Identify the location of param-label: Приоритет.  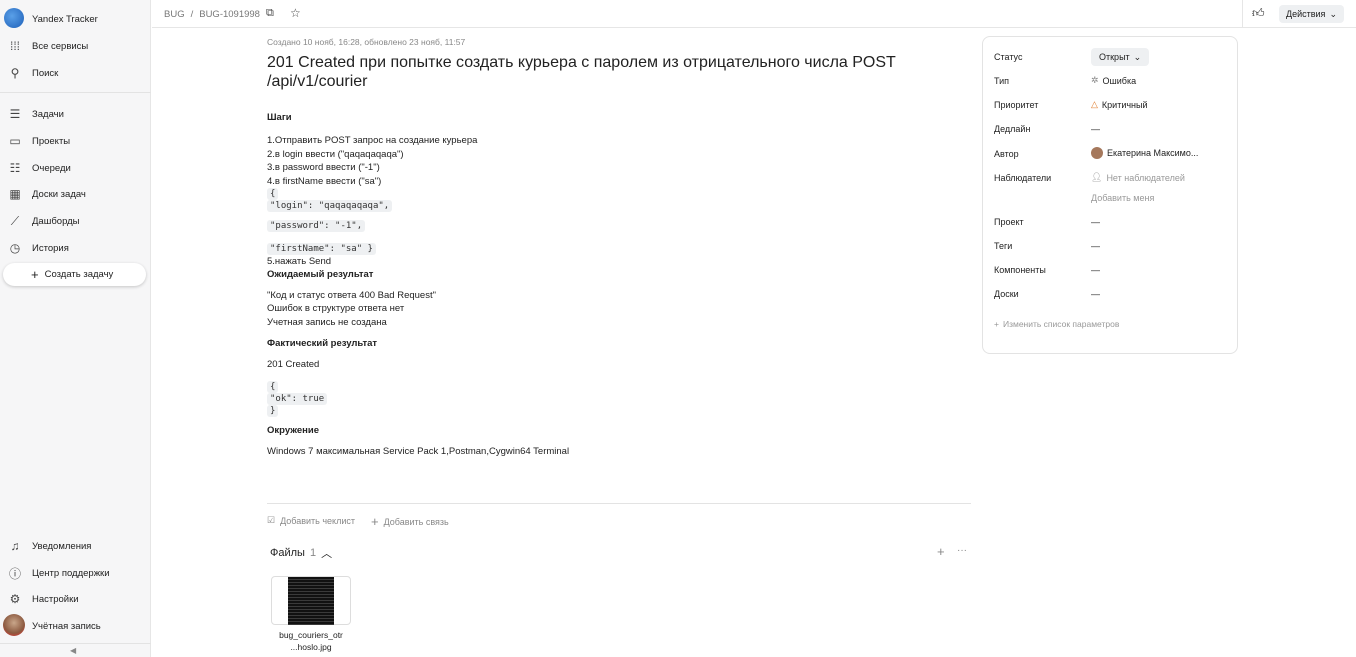
(1016, 105).